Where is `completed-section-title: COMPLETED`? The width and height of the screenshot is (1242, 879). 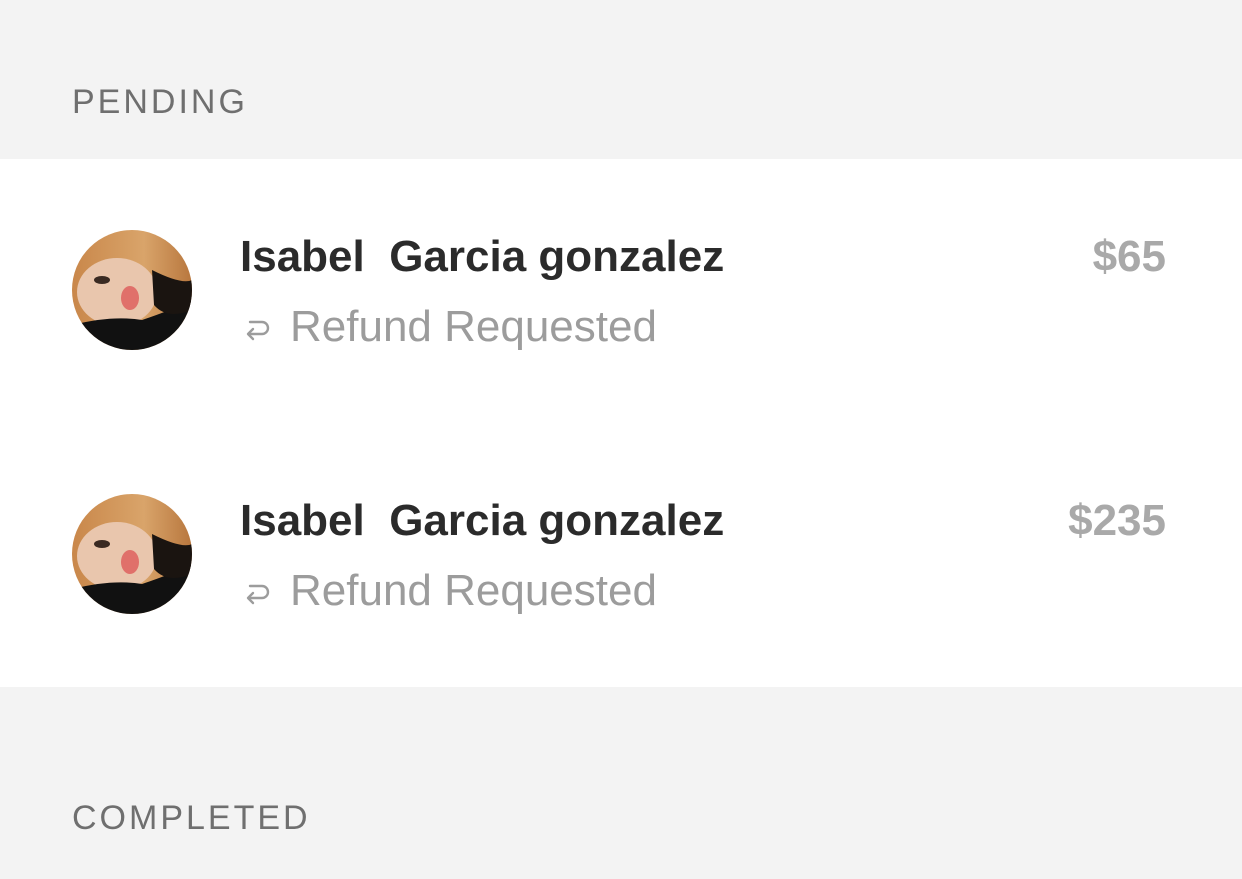 completed-section-title: COMPLETED is located at coordinates (191, 818).